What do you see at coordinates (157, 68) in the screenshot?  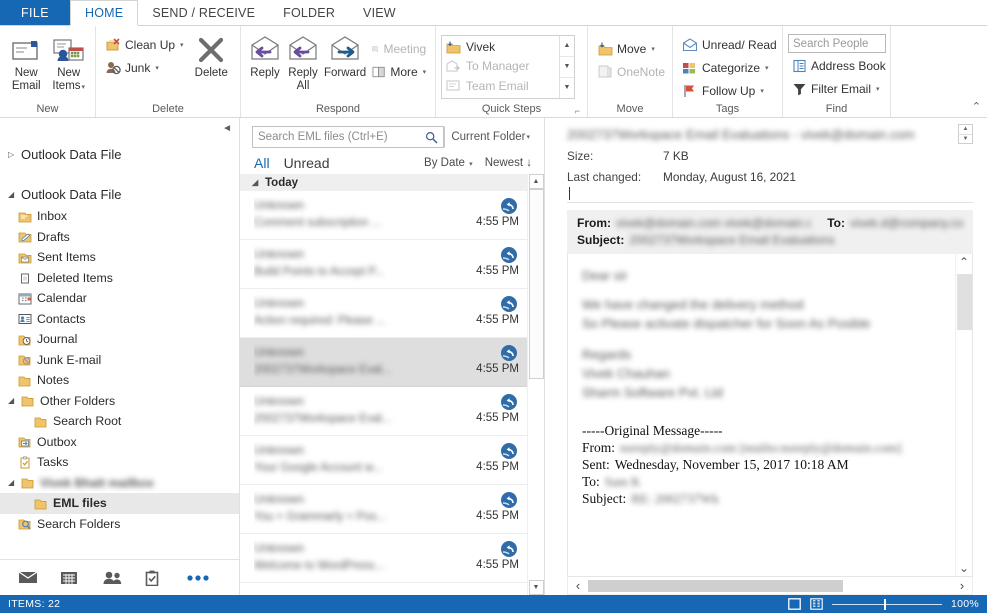 I see `junk-caret-icon: ▾` at bounding box center [157, 68].